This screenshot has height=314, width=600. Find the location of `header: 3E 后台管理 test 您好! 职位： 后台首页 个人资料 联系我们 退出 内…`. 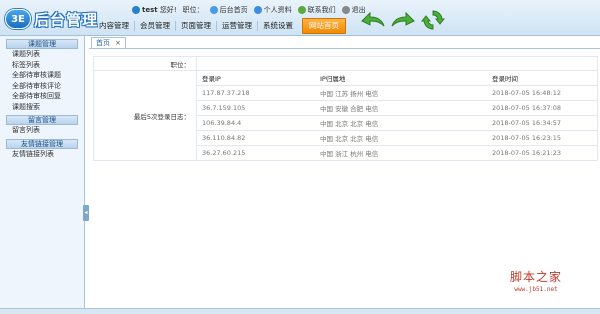

header: 3E 后台管理 test 您好! 职位： 后台首页 个人资料 联系我们 退出 内… is located at coordinates (300, 18).